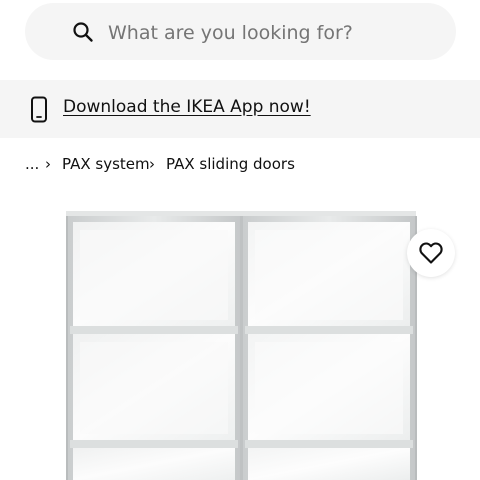 The width and height of the screenshot is (480, 480). What do you see at coordinates (187, 107) in the screenshot?
I see `download-app-link: Download the IKEA App now!` at bounding box center [187, 107].